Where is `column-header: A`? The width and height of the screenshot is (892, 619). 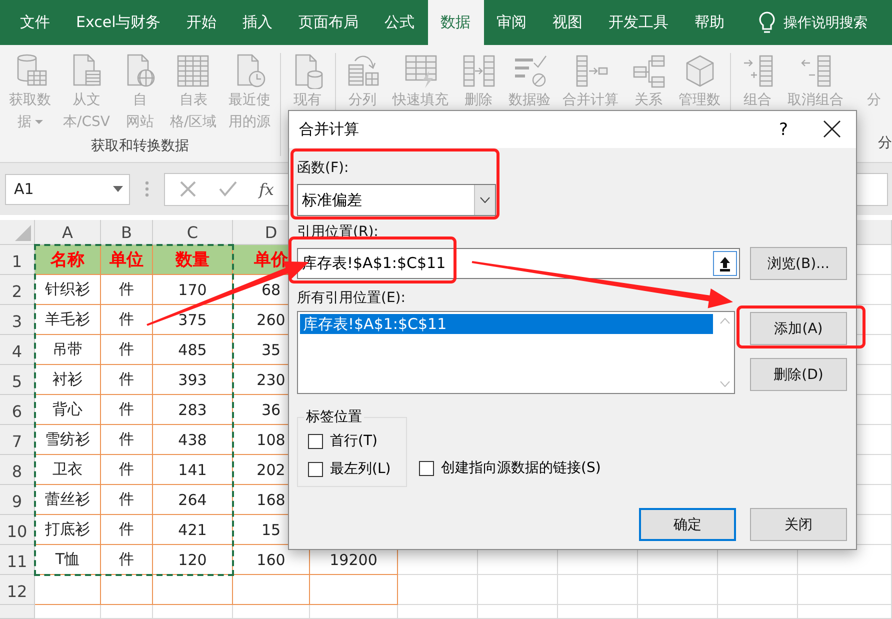
column-header: A is located at coordinates (68, 232).